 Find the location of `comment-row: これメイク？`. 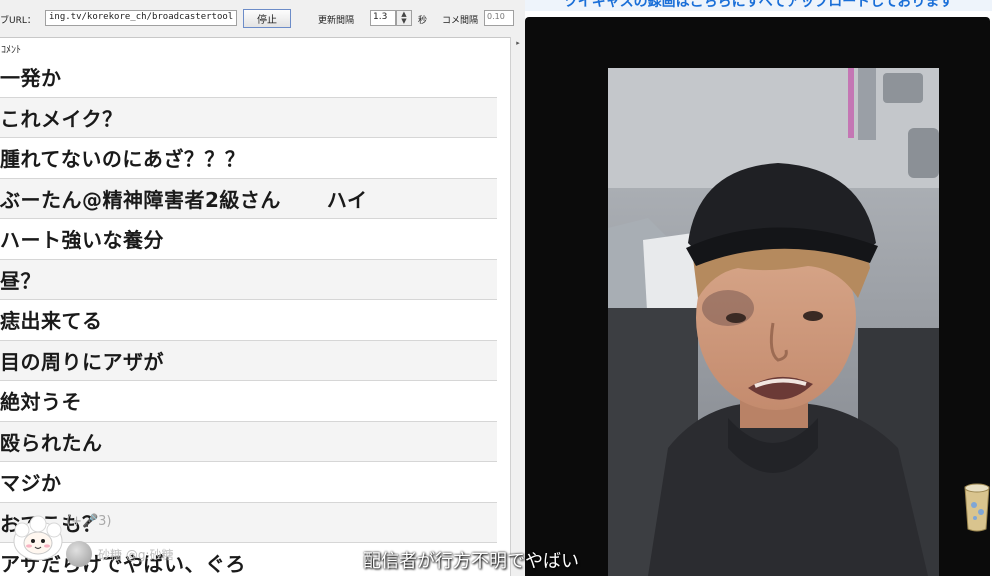

comment-row: これメイク？ is located at coordinates (248, 117).